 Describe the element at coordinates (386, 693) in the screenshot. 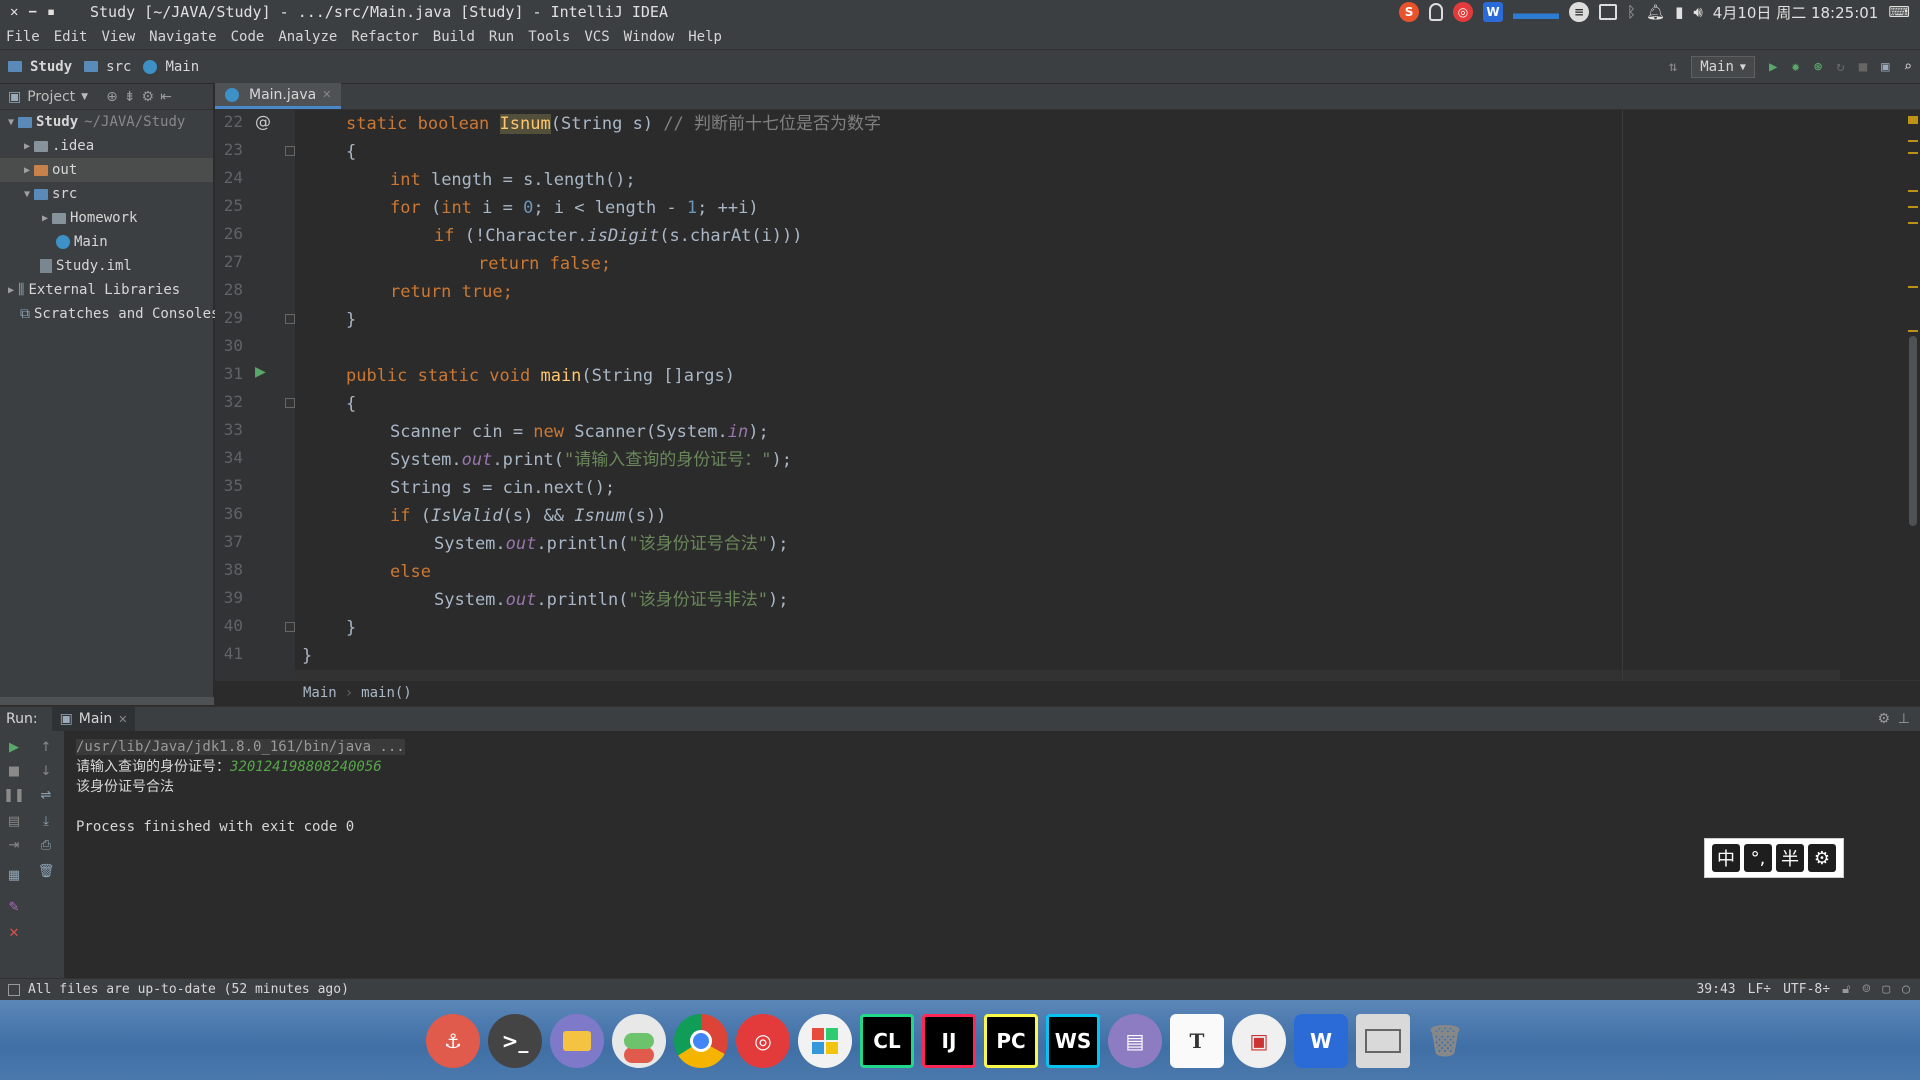

I see `breadcrumb-method: main()` at that location.